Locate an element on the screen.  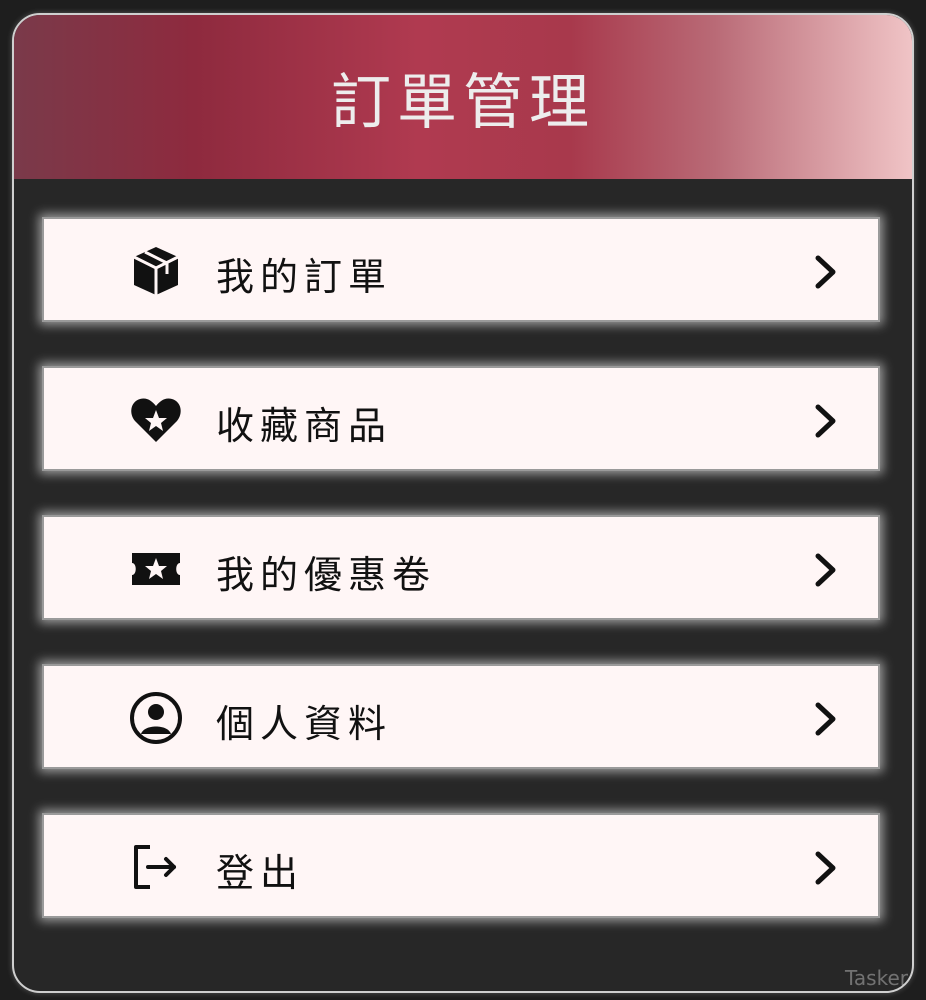
menu-item-label: 個人資料 is located at coordinates (304, 724).